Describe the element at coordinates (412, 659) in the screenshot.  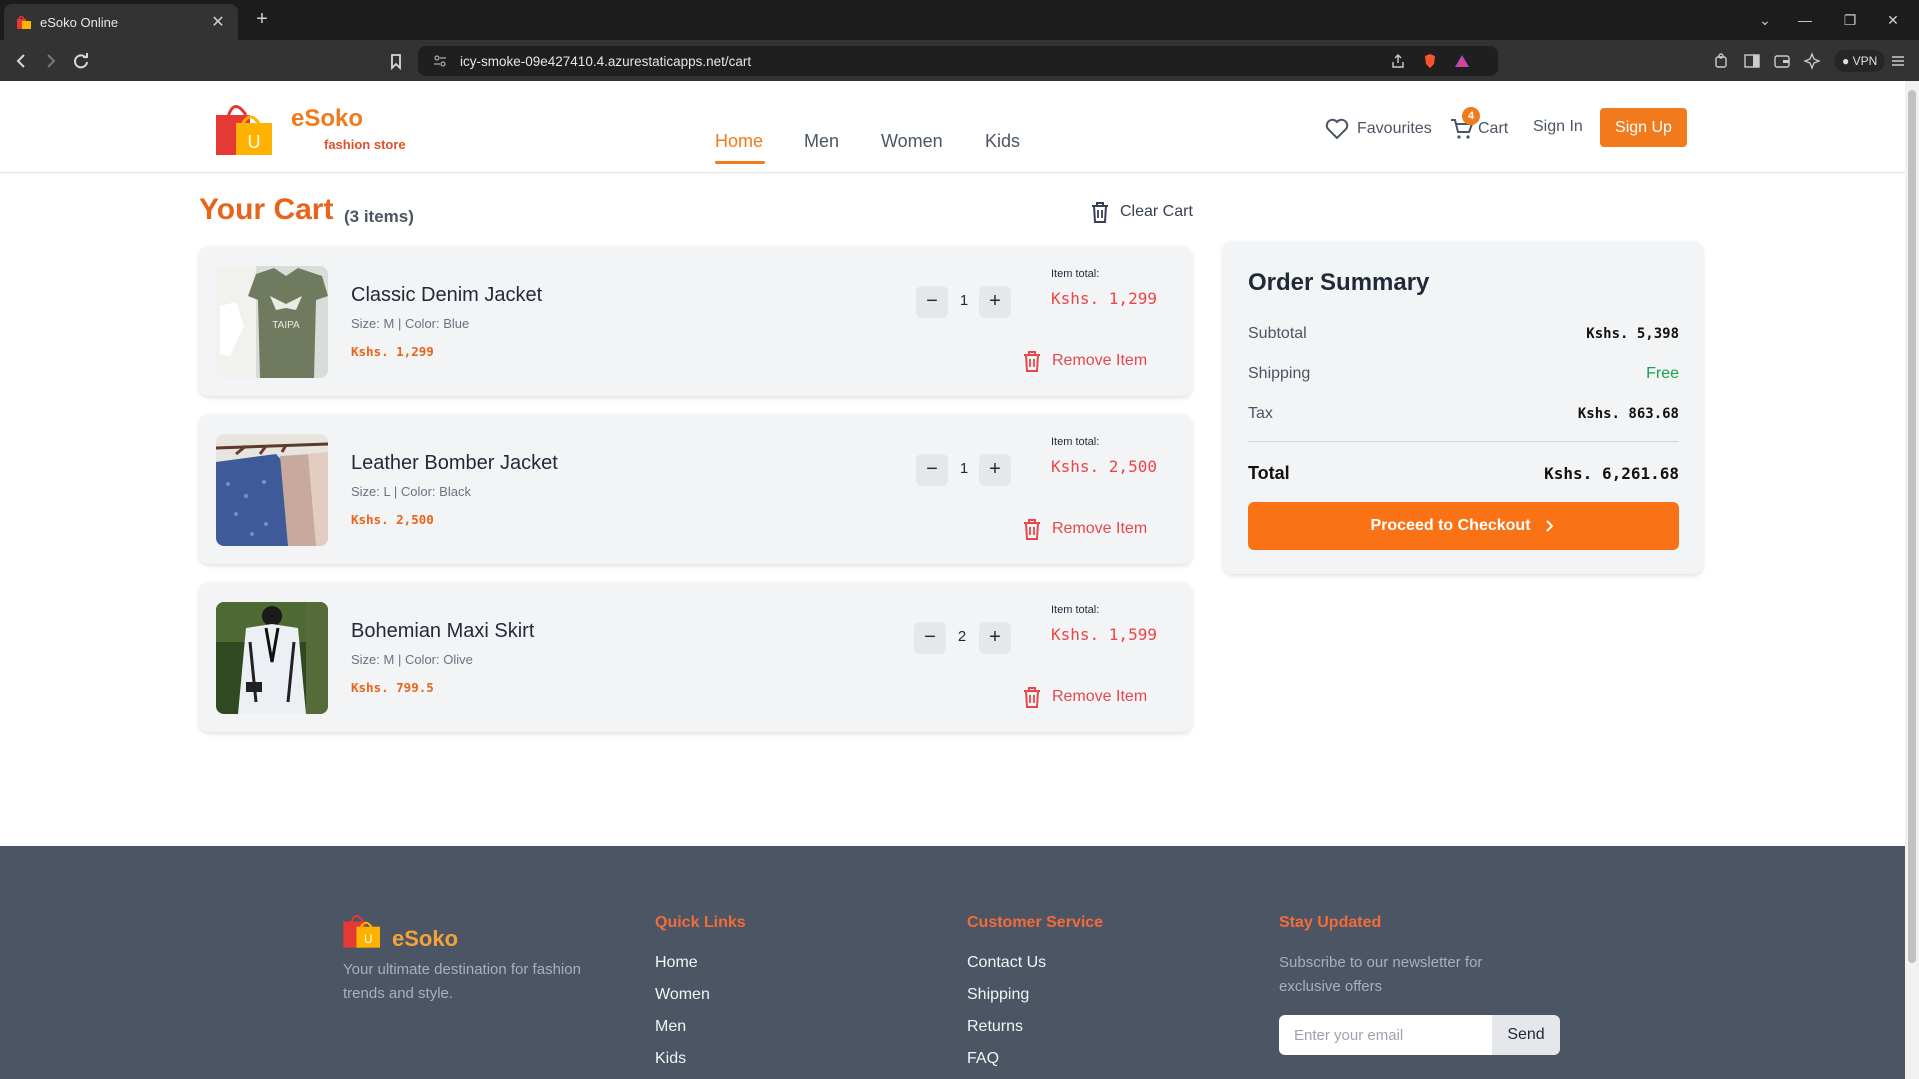
I see `product-variant: Size: M | Color: Olive` at that location.